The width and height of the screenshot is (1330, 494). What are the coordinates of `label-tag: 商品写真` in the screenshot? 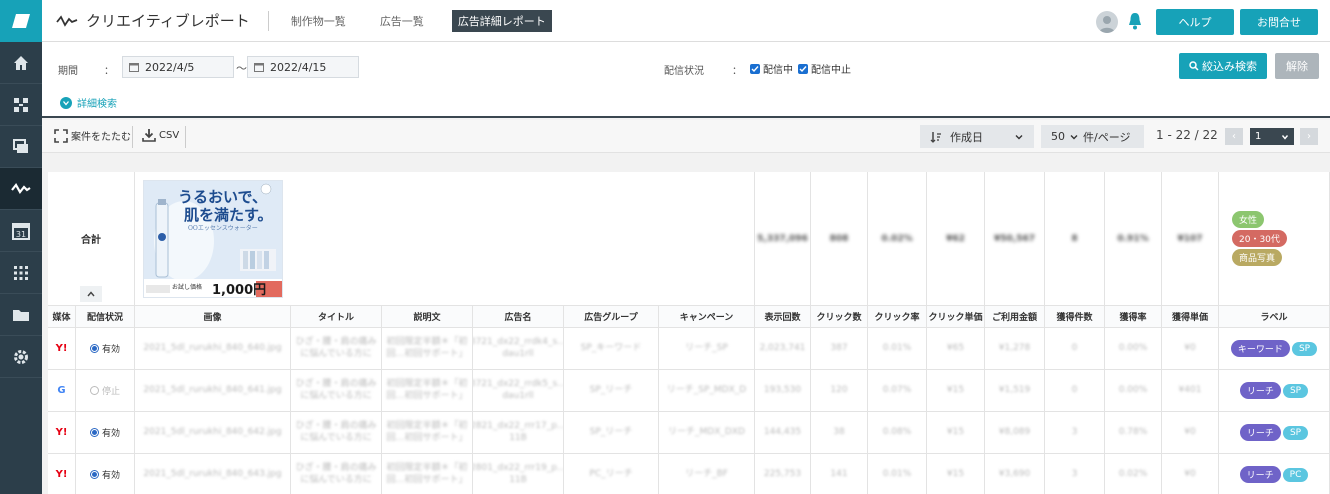 It's located at (1257, 257).